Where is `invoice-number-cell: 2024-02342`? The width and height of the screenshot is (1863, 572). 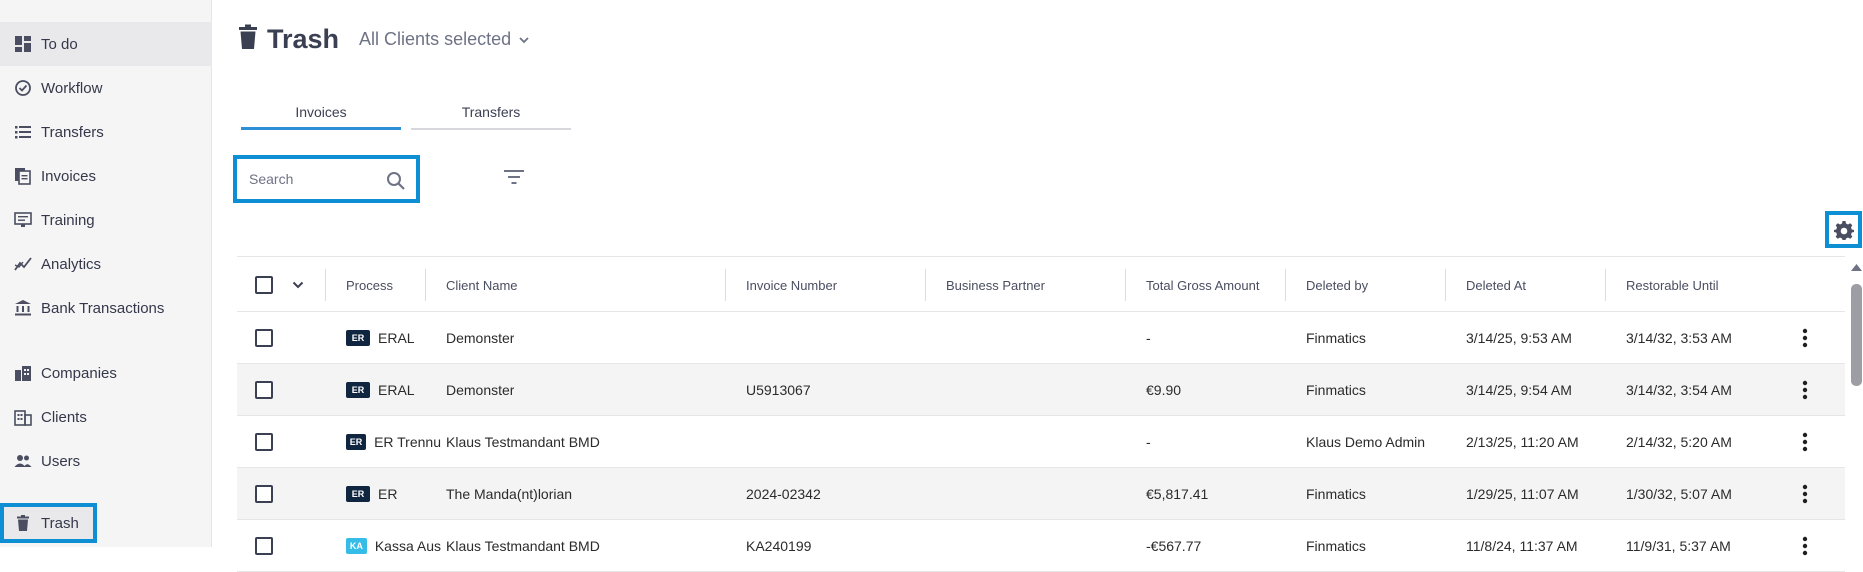
invoice-number-cell: 2024-02342 is located at coordinates (783, 494).